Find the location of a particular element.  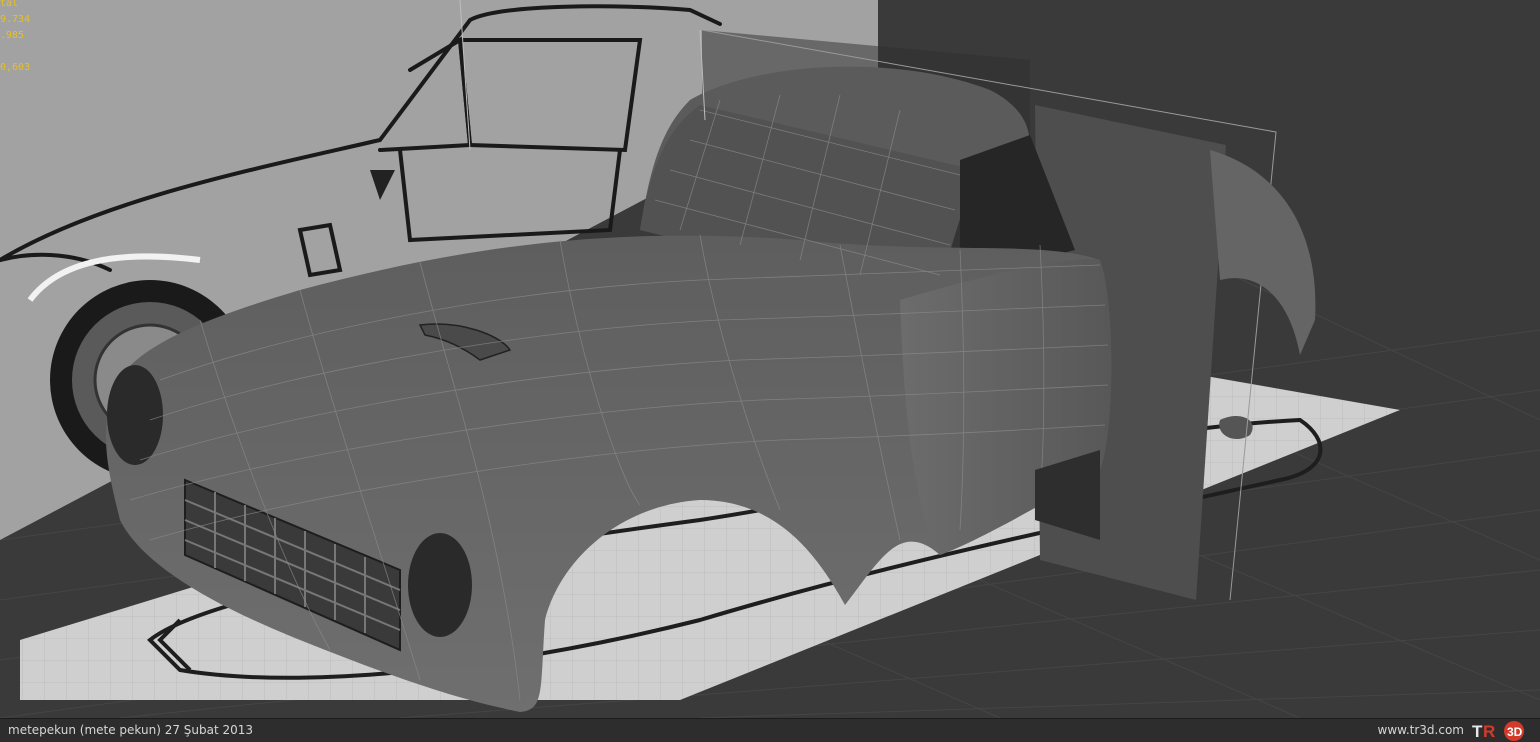

site-link: www.tr3d.com is located at coordinates (1421, 730).